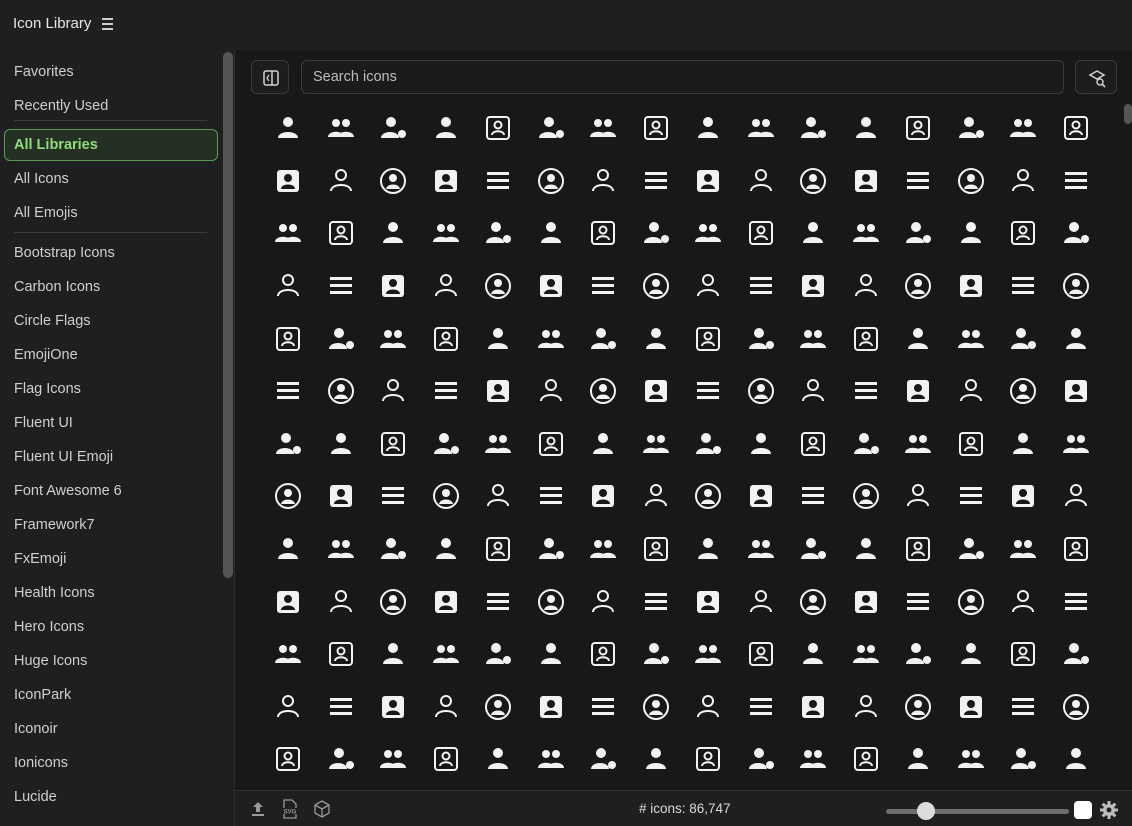 The width and height of the screenshot is (1132, 826). I want to click on cube-icon, so click(322, 809).